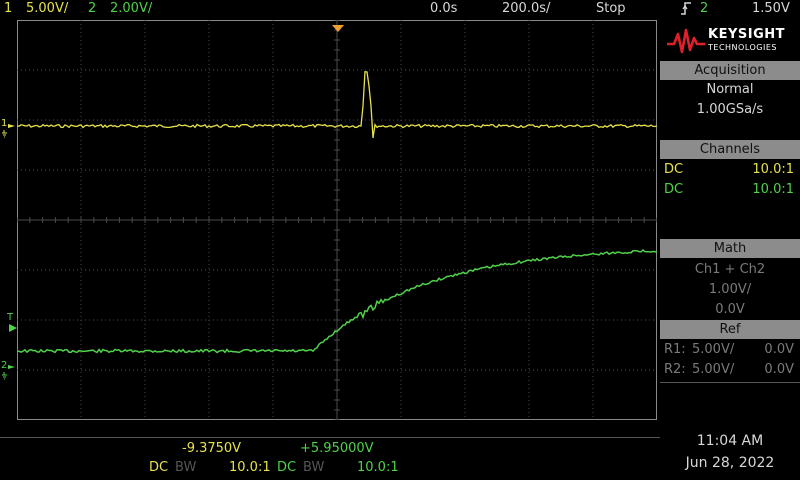  Describe the element at coordinates (675, 369) in the screenshot. I see `ref-r2-name: R2:` at that location.